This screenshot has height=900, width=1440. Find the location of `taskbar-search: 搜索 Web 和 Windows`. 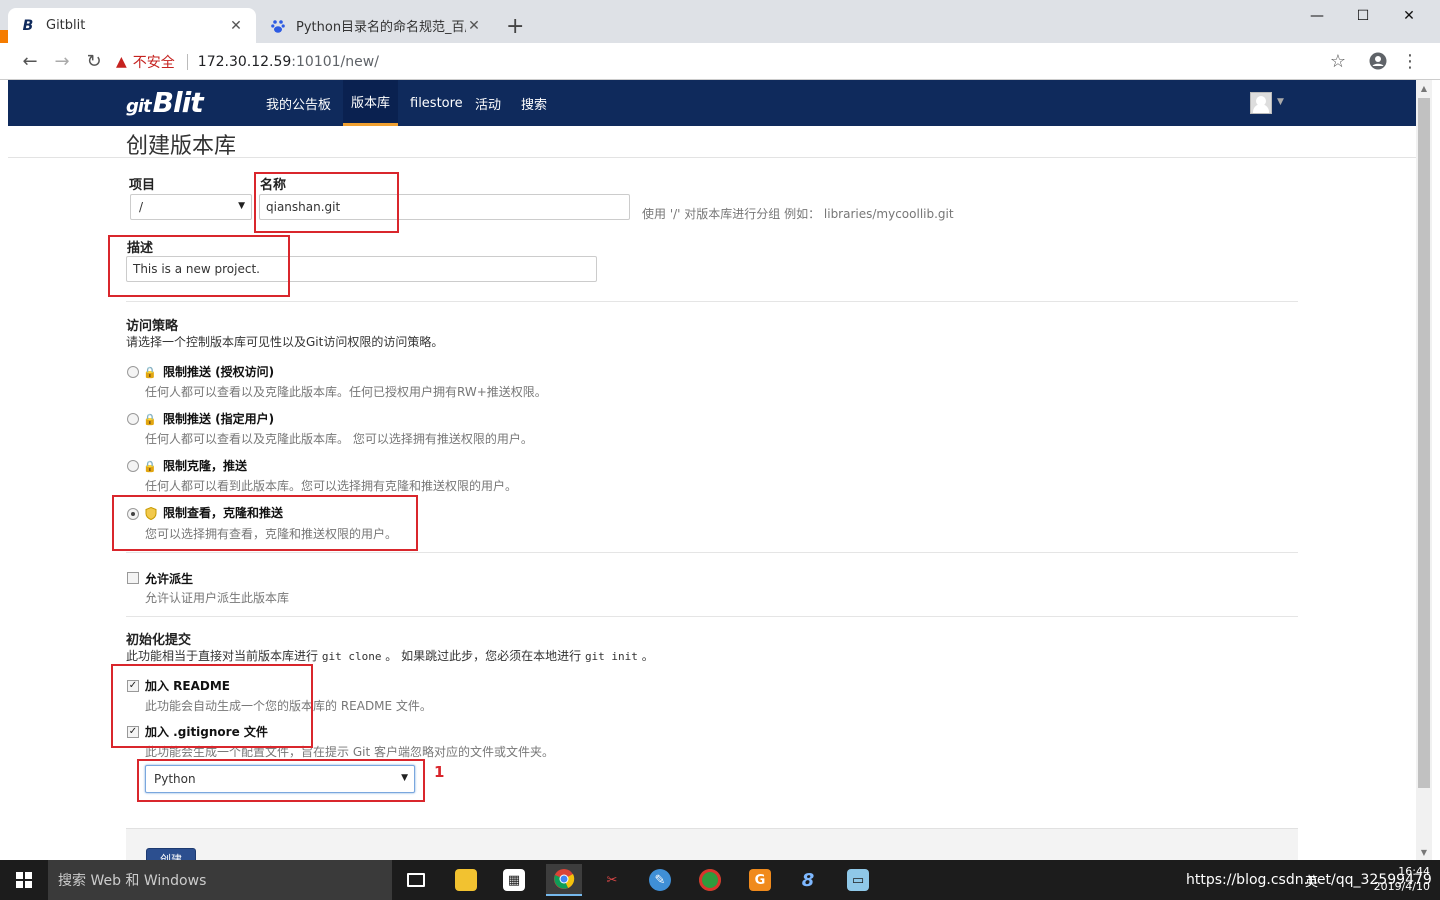

taskbar-search: 搜索 Web 和 Windows is located at coordinates (220, 880).